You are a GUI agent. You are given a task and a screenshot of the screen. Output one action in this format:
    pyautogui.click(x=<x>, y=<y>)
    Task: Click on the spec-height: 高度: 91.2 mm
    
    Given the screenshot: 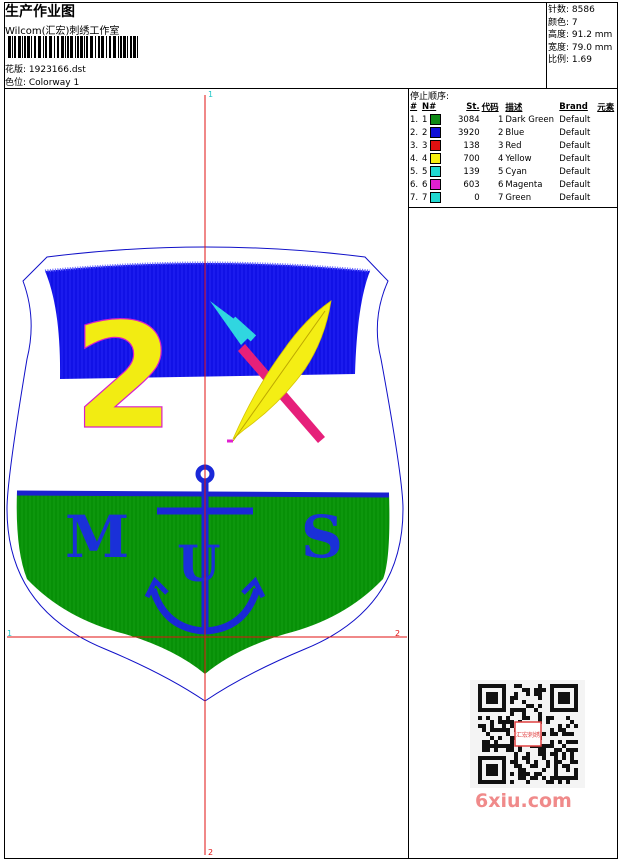 What is the action you would take?
    pyautogui.click(x=580, y=35)
    